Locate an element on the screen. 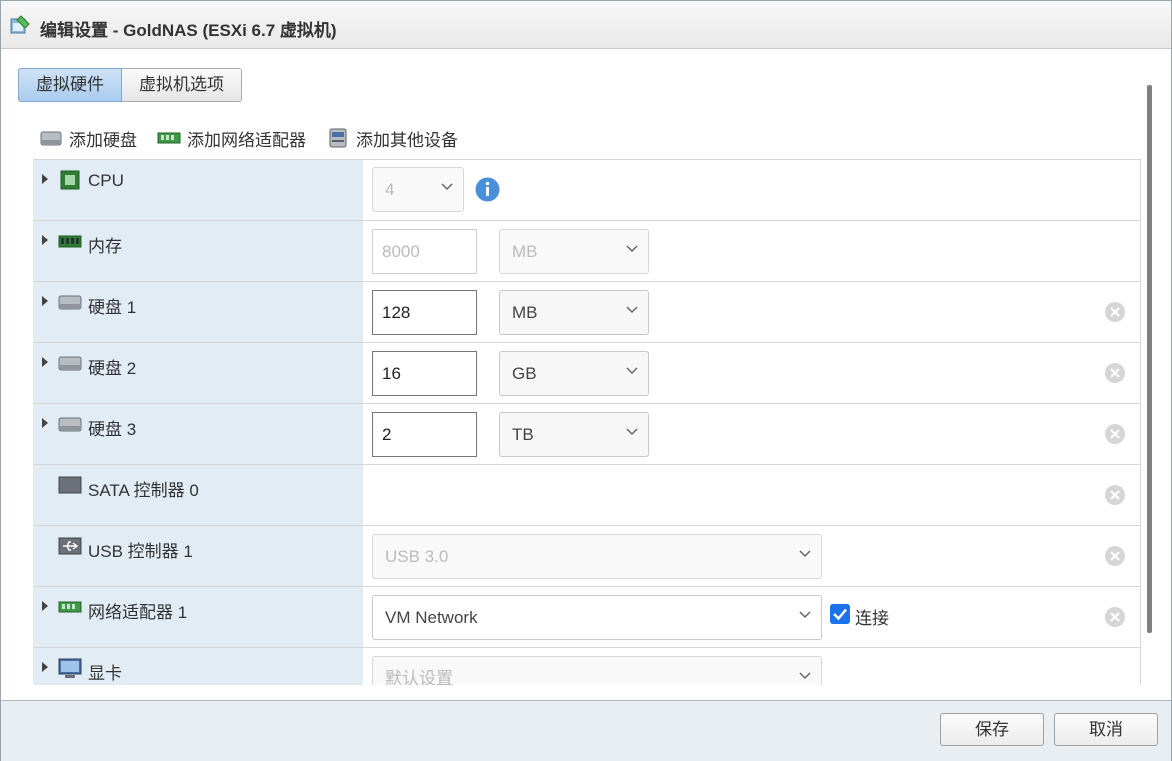 This screenshot has width=1172, height=761. save-button: 保存 is located at coordinates (992, 729).